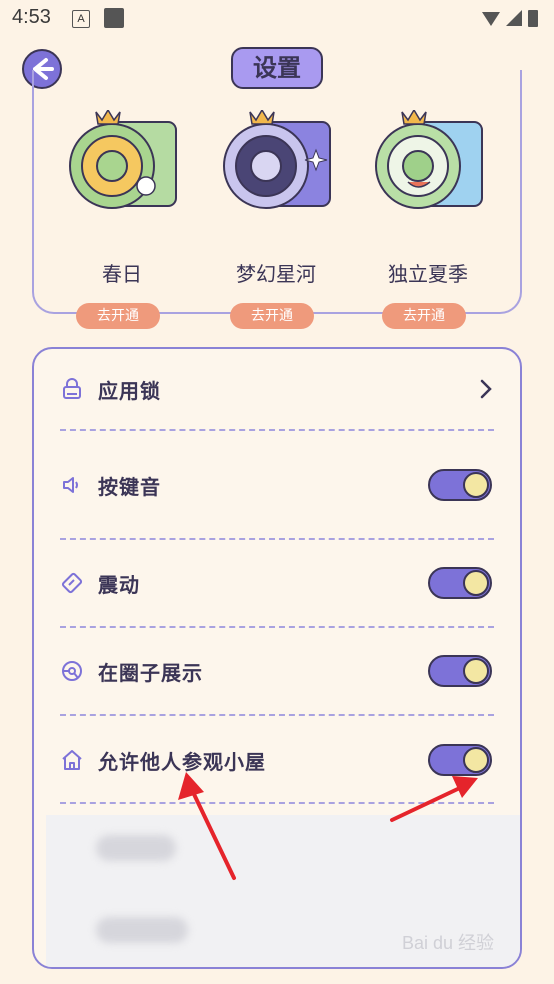 Image resolution: width=554 pixels, height=984 pixels. Describe the element at coordinates (207, 826) in the screenshot. I see `annotation-arrow-label` at that location.